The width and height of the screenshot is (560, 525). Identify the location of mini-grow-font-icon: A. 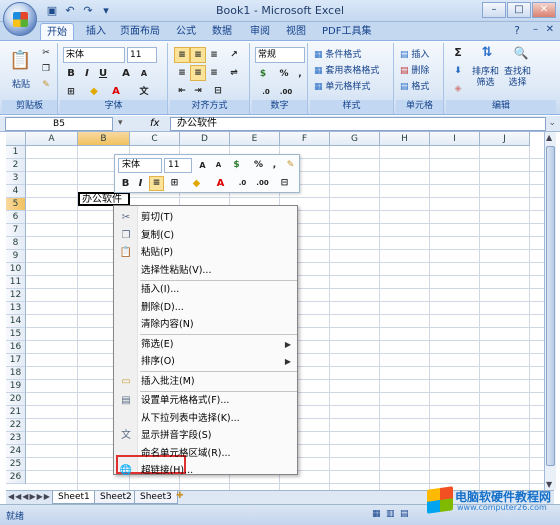
(202, 165).